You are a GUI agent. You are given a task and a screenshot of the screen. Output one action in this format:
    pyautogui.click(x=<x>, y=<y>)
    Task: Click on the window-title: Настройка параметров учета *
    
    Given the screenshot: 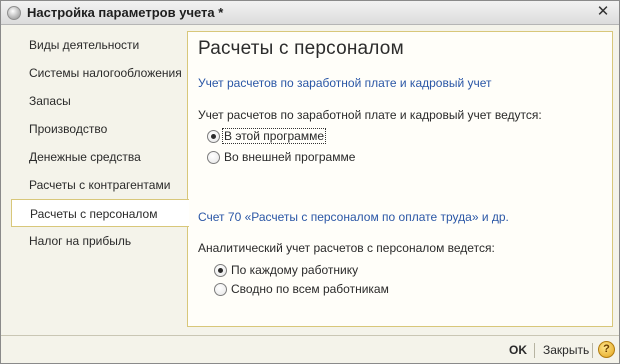 What is the action you would take?
    pyautogui.click(x=125, y=12)
    